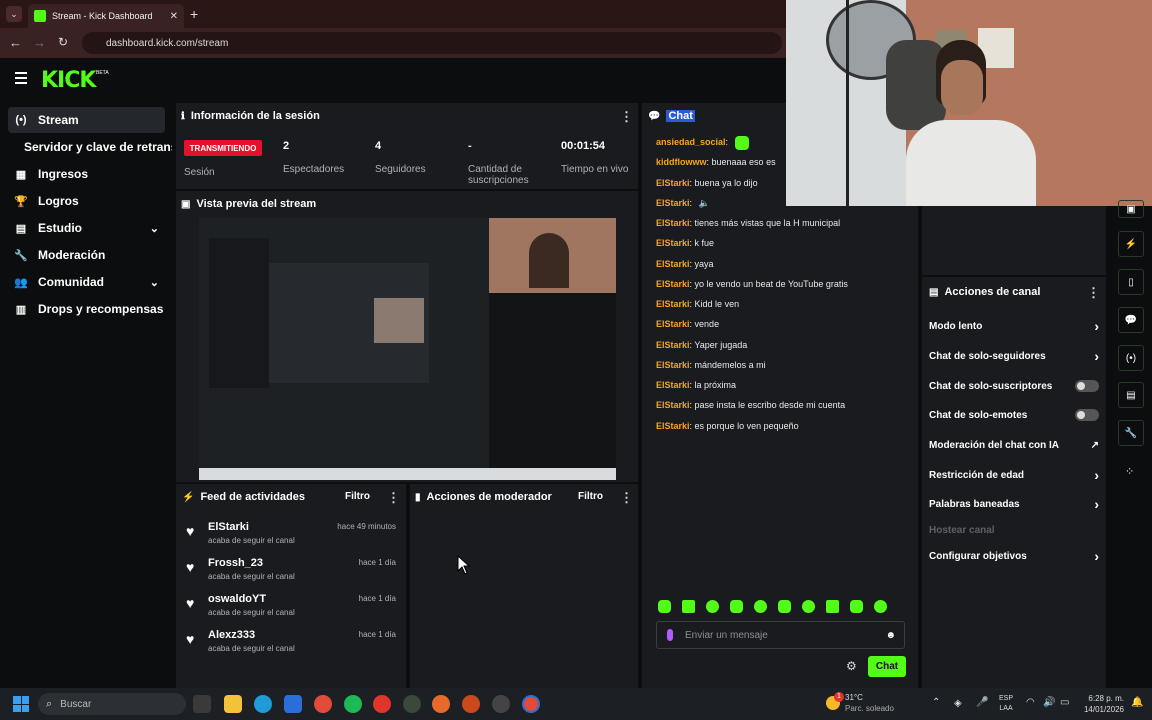 Image resolution: width=1152 pixels, height=720 pixels. What do you see at coordinates (353, 704) in the screenshot?
I see `spotify-icon` at bounding box center [353, 704].